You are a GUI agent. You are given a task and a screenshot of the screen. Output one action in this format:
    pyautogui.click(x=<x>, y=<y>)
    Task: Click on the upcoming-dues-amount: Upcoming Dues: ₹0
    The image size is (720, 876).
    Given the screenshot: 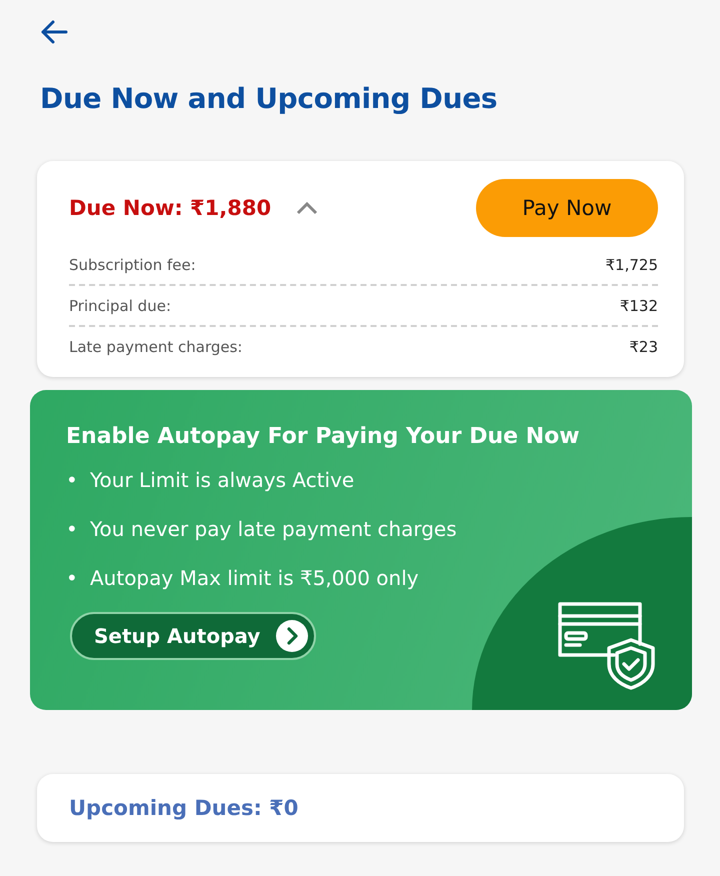 What is the action you would take?
    pyautogui.click(x=183, y=808)
    